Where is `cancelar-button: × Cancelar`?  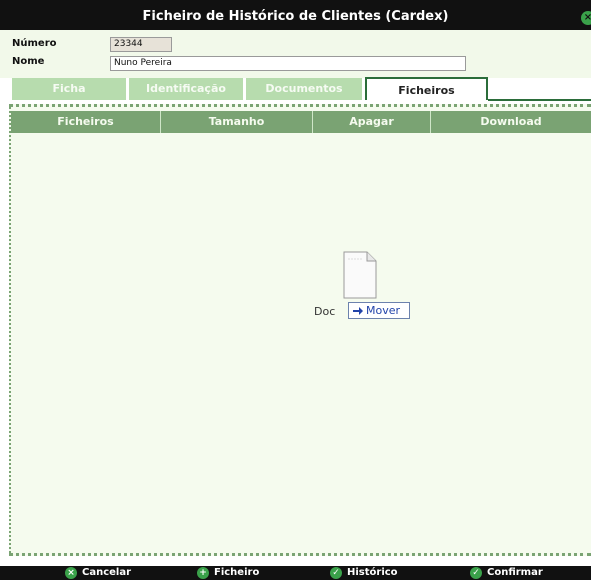
cancelar-button: × Cancelar is located at coordinates (105, 573).